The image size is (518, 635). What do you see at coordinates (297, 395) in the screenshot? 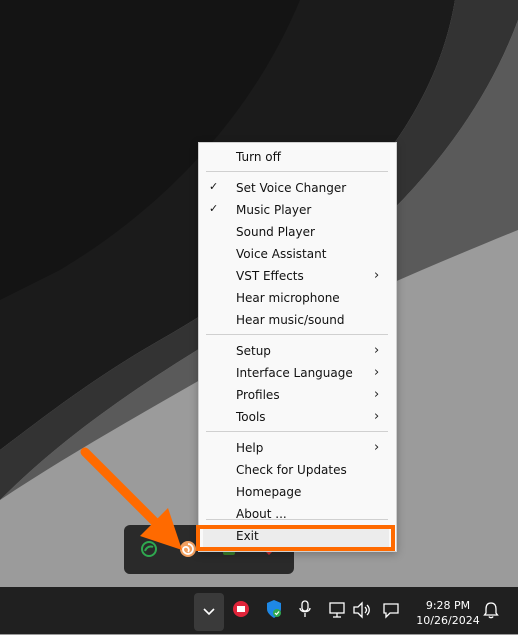
I see `menu-item-profiles: Profiles ›` at bounding box center [297, 395].